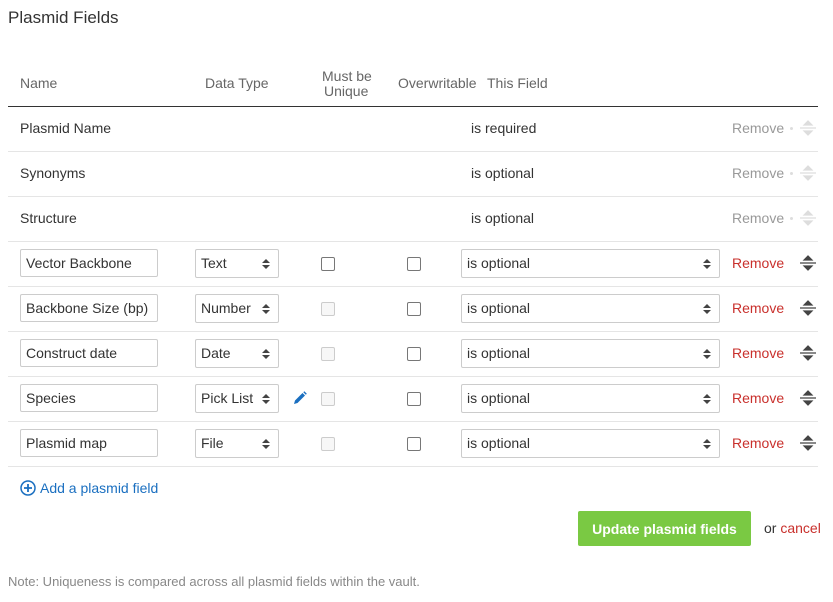 The height and width of the screenshot is (602, 833). What do you see at coordinates (346, 91) in the screenshot?
I see `header-must-be-unique-line2: Unique` at bounding box center [346, 91].